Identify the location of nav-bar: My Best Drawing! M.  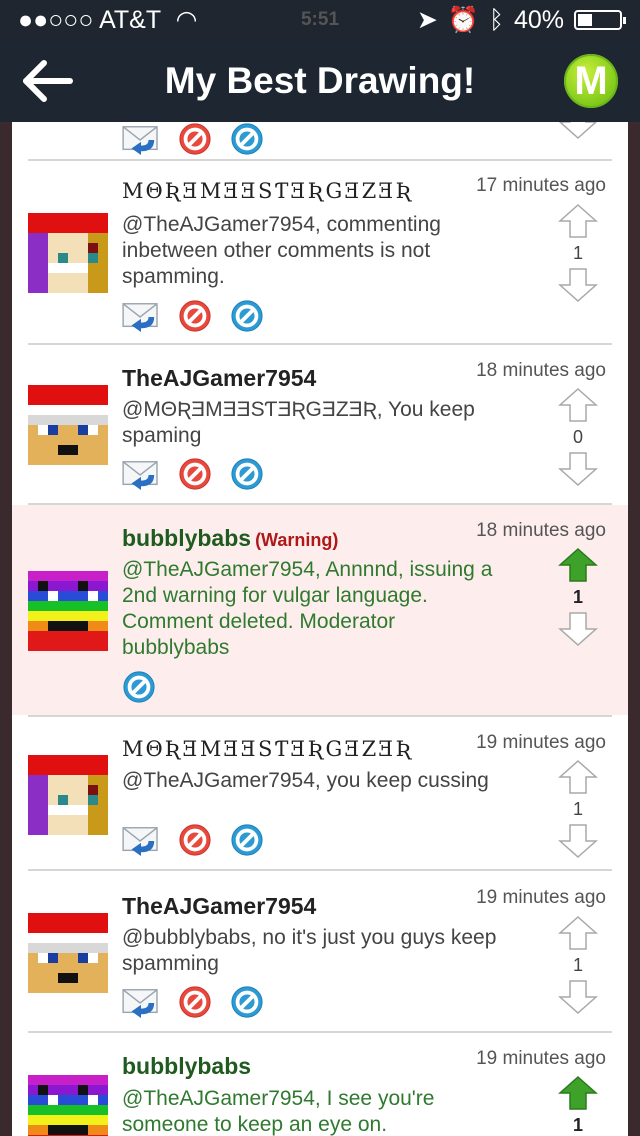
(320, 81).